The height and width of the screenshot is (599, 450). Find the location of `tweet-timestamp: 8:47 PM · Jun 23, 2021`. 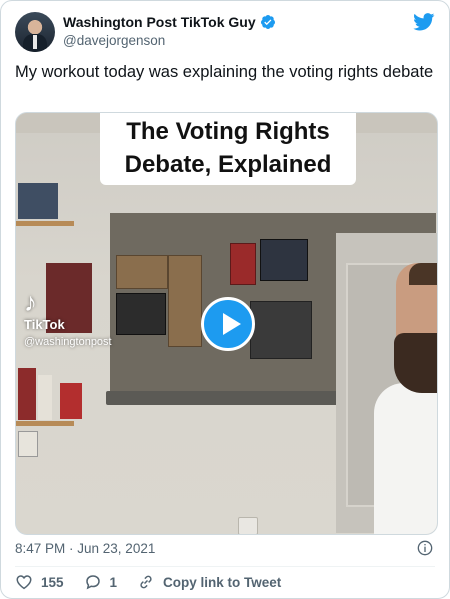

tweet-timestamp: 8:47 PM · Jun 23, 2021 is located at coordinates (85, 548).